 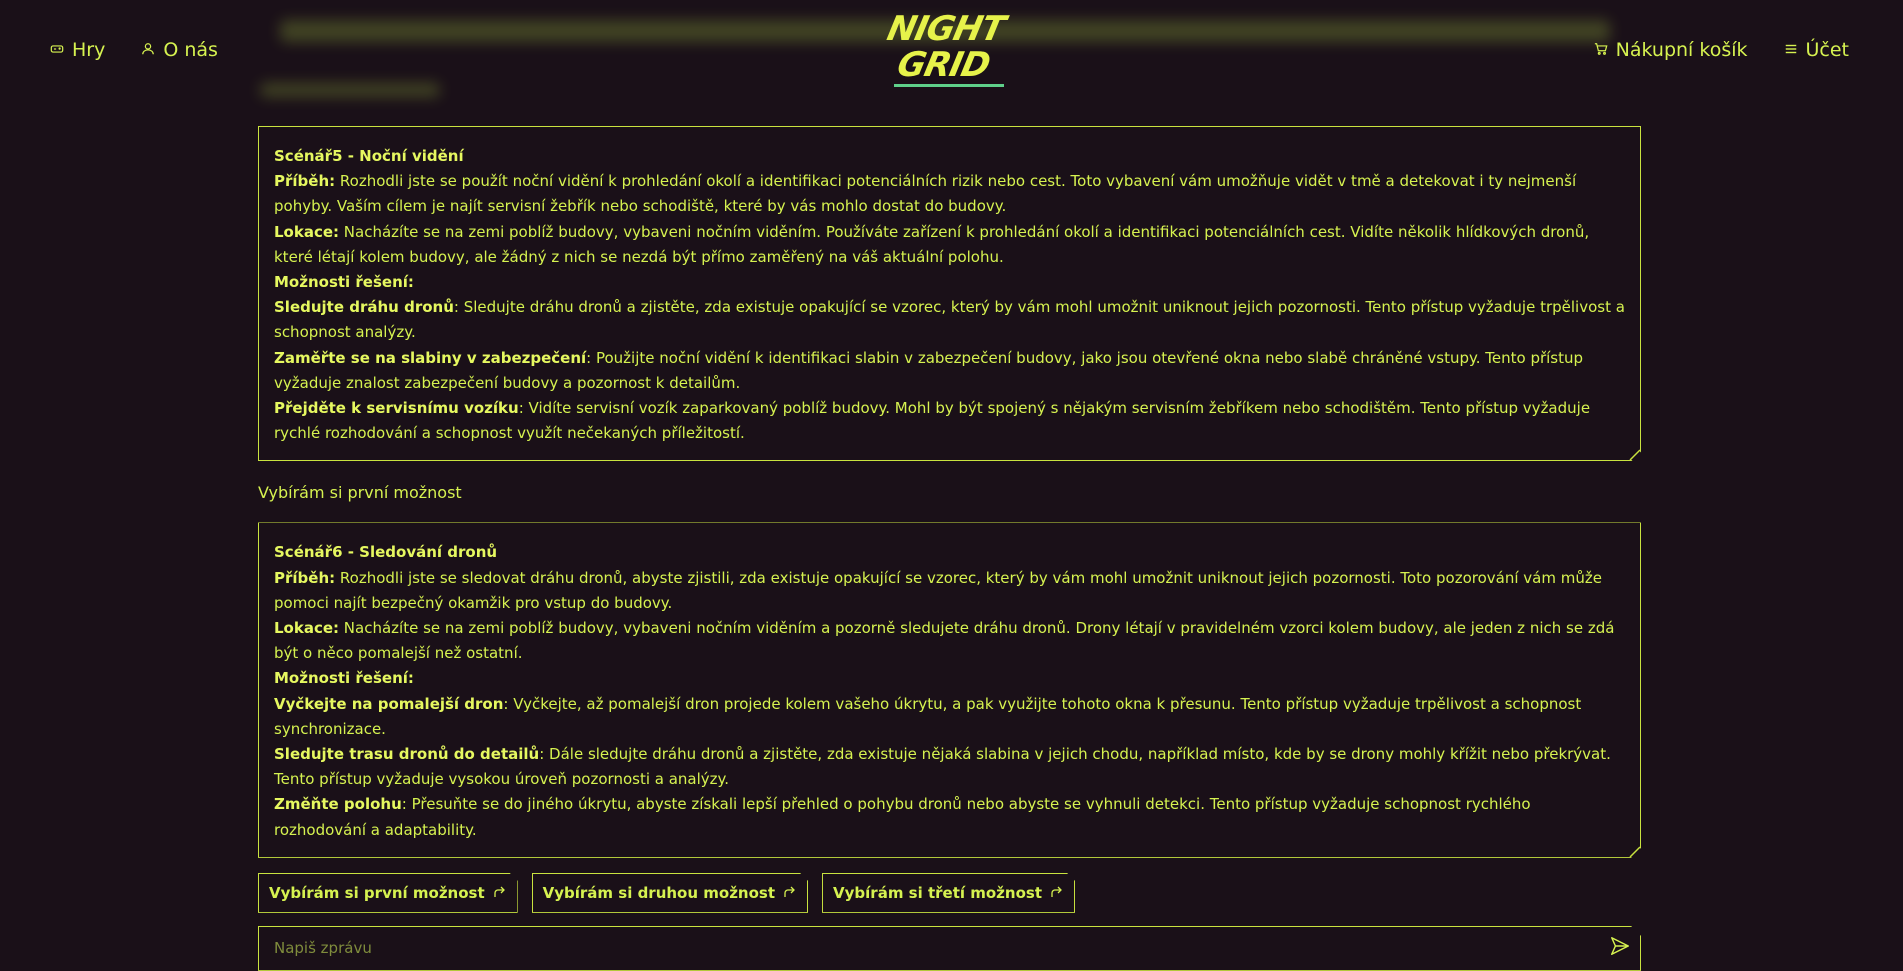 I want to click on choice-button-third: Vybírám si třetí možnost, so click(x=948, y=893).